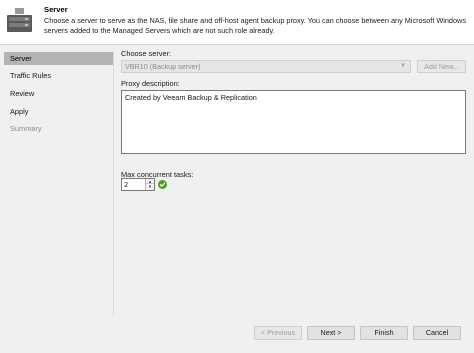 Image resolution: width=474 pixels, height=353 pixels. I want to click on next-button: Next >, so click(331, 333).